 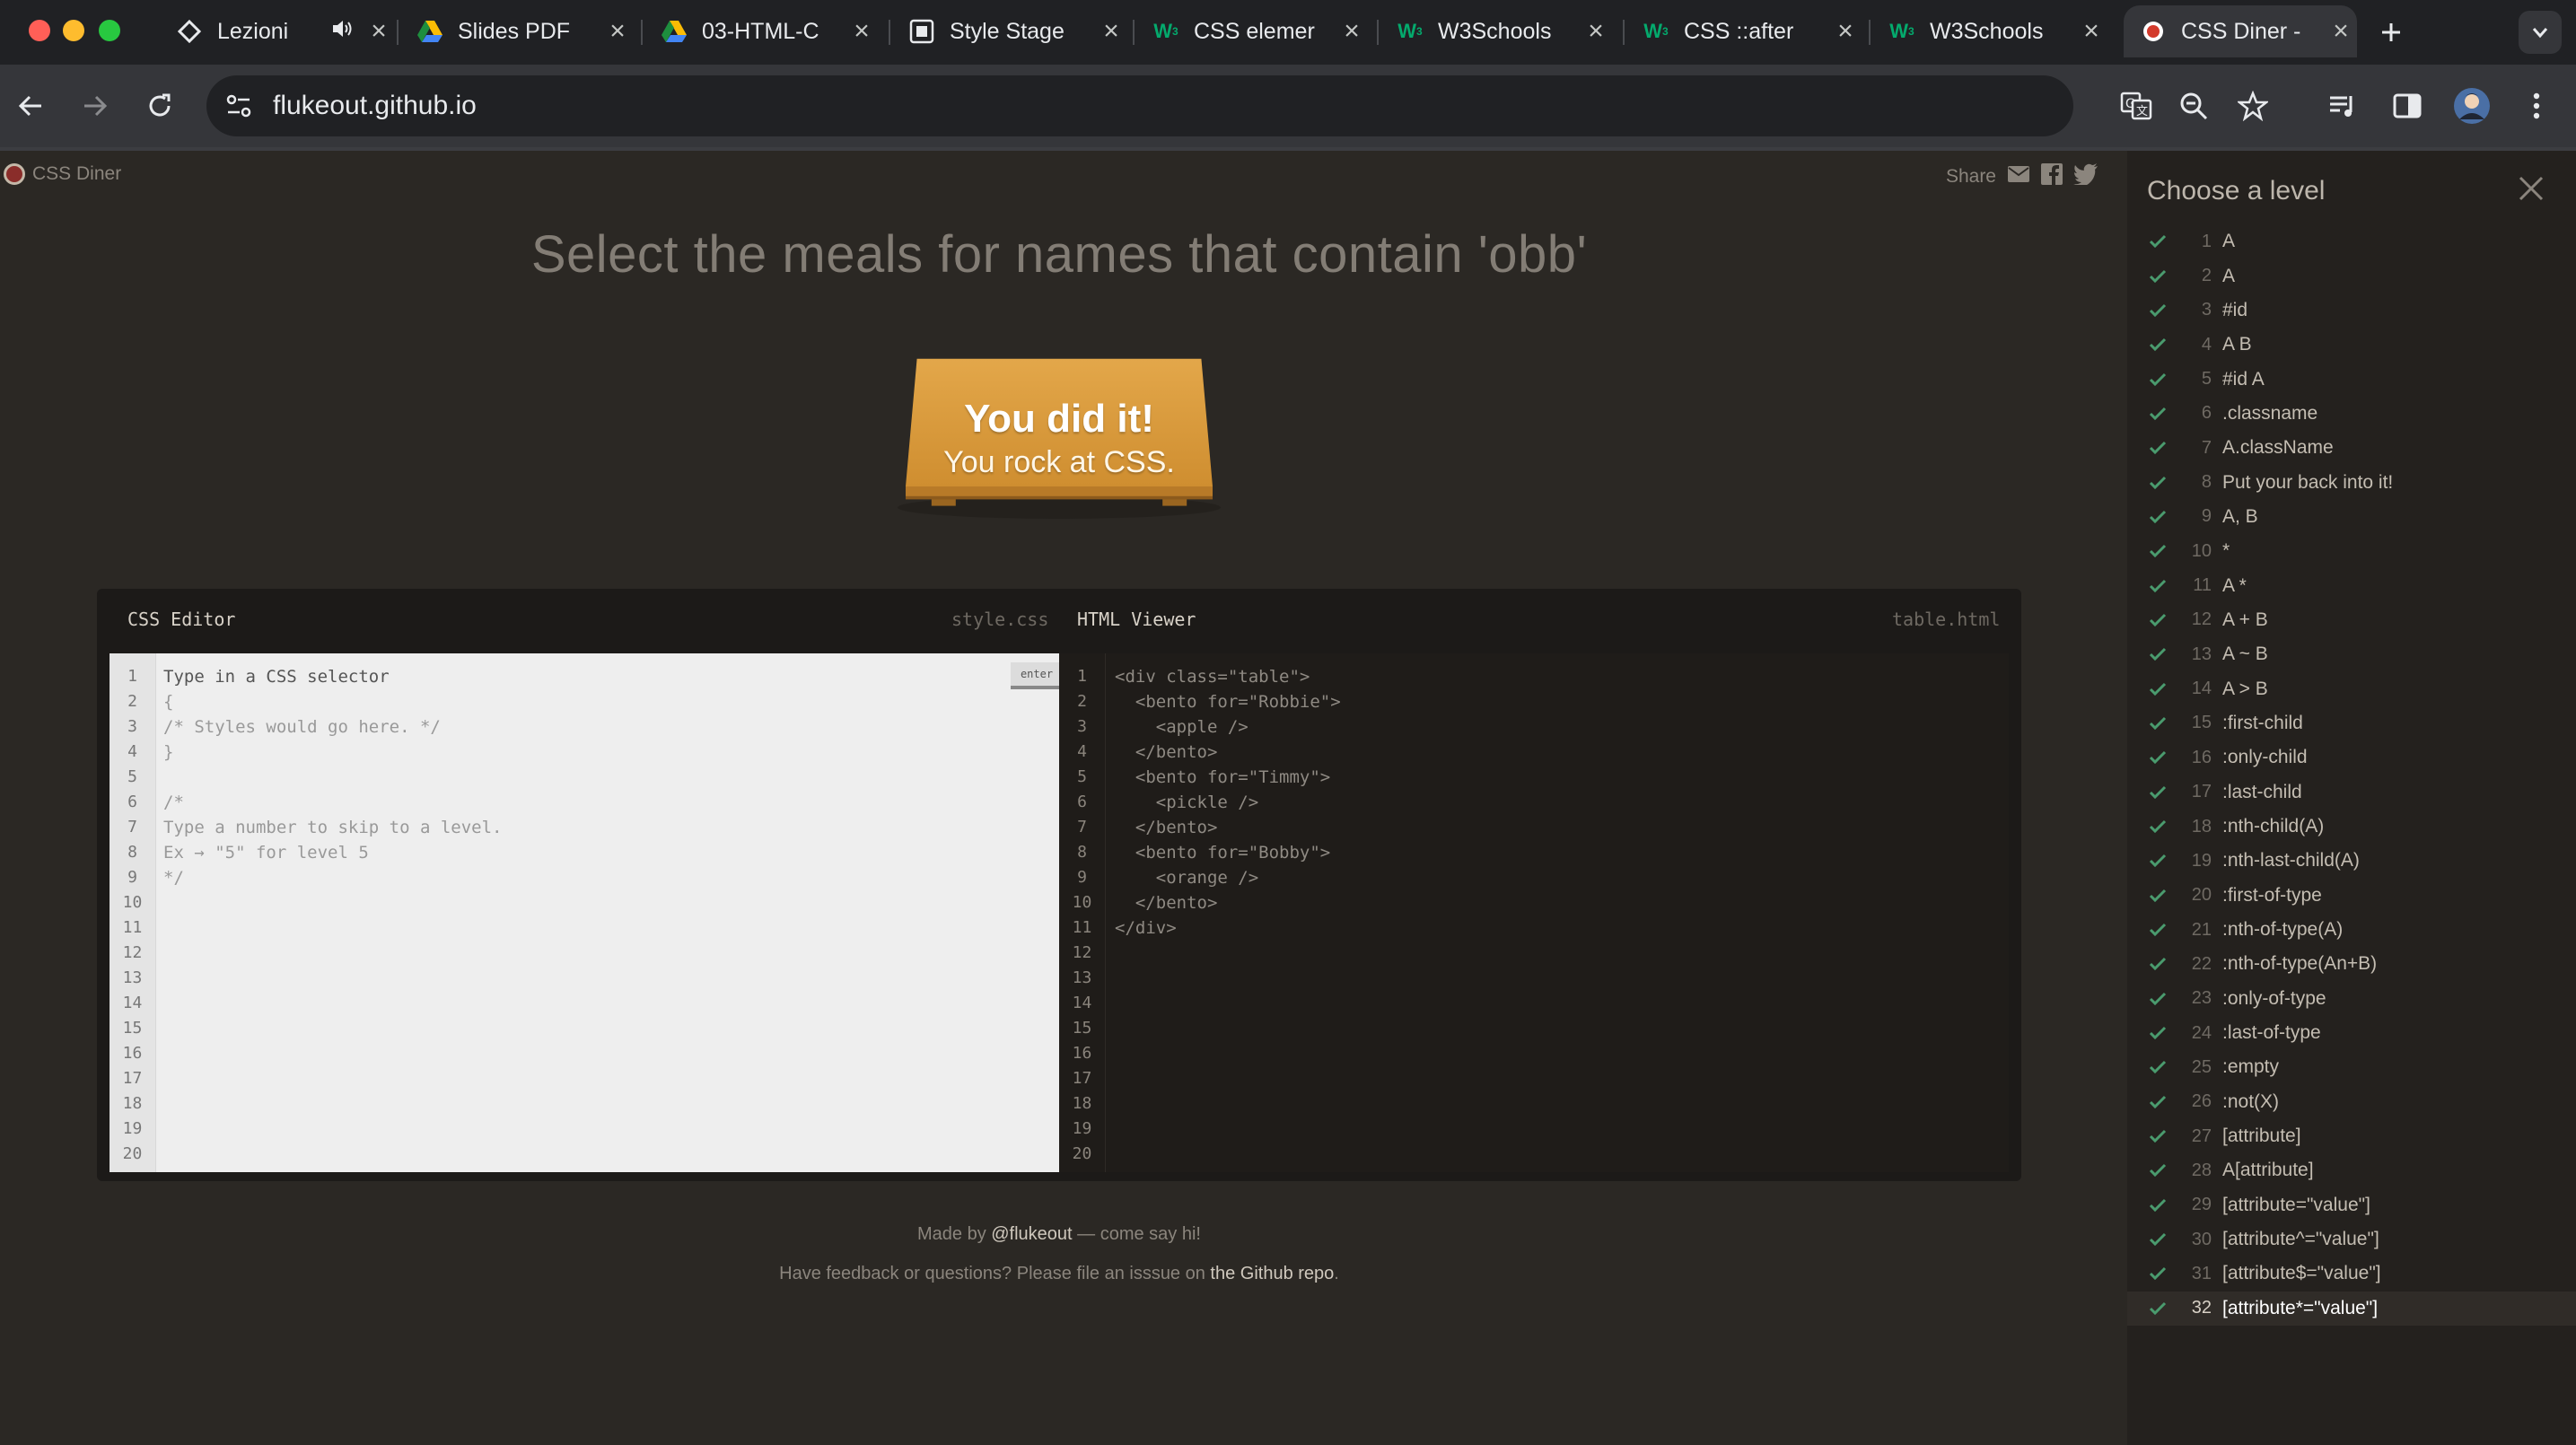 What do you see at coordinates (1082, 1103) in the screenshot?
I see `line-number: 18` at bounding box center [1082, 1103].